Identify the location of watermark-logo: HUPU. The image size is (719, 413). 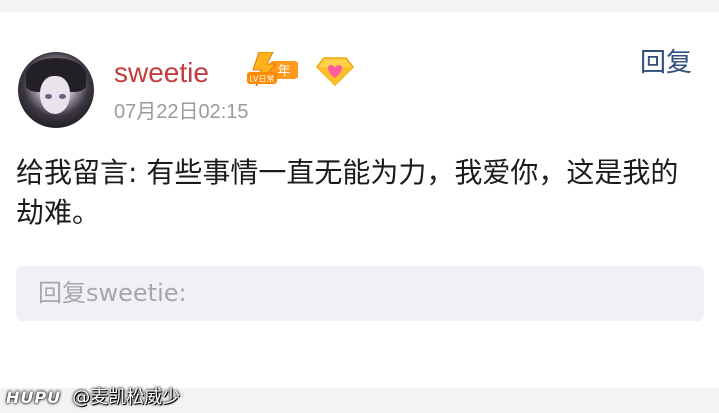
(34, 397).